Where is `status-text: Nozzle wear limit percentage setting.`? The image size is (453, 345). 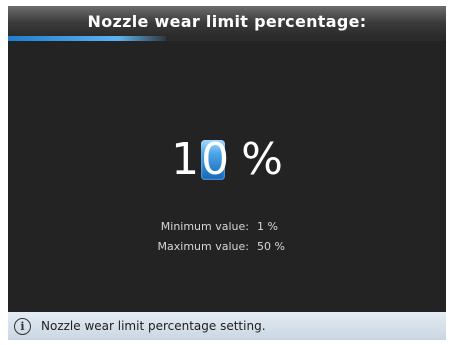 status-text: Nozzle wear limit percentage setting. is located at coordinates (153, 326).